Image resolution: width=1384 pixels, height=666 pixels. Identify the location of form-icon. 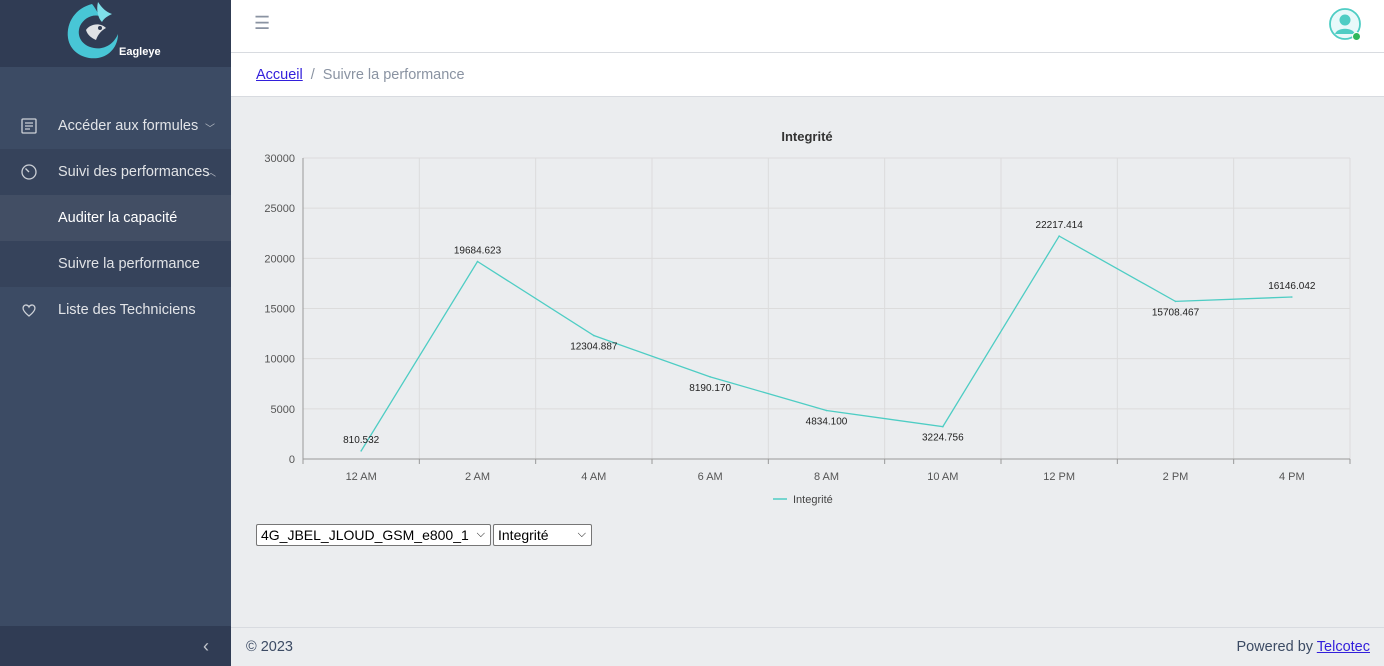
(29, 126).